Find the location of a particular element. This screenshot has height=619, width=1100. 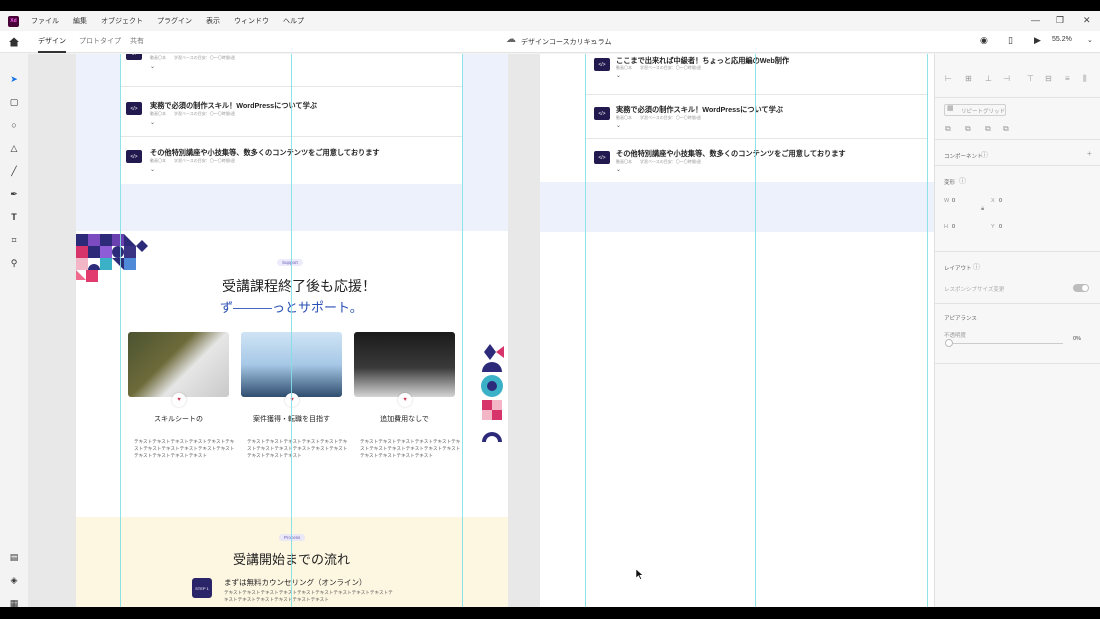

ellipse-tool-icon: ○ is located at coordinates (14, 125).